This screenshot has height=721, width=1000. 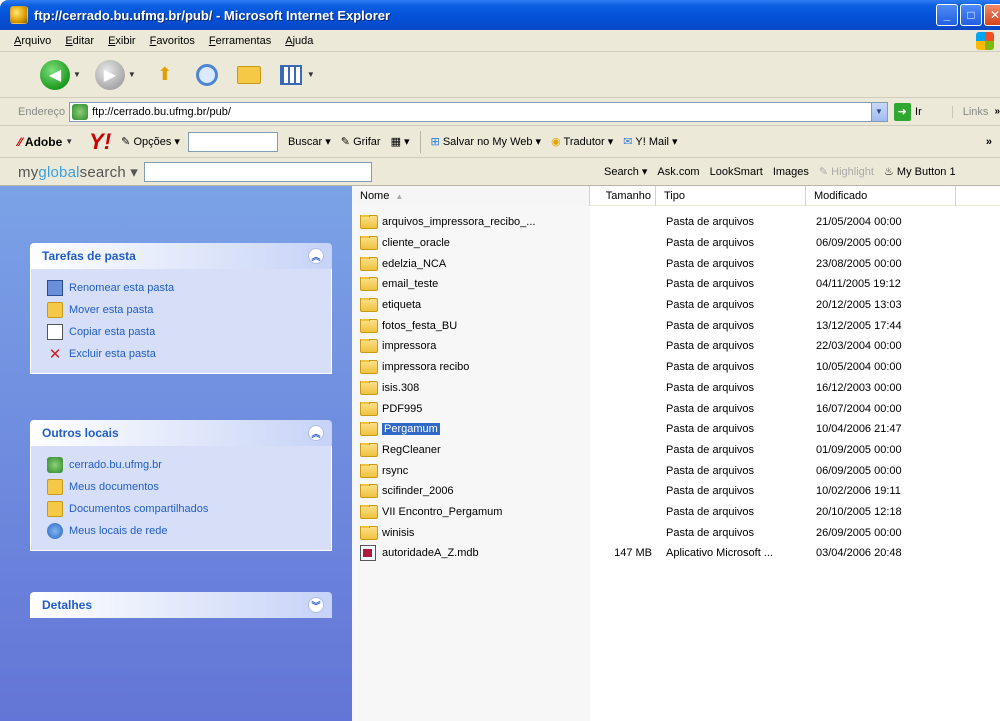 I want to click on address-field: ftp://cerrado.bu.ufmg.br/pub/ ▼, so click(x=478, y=111).